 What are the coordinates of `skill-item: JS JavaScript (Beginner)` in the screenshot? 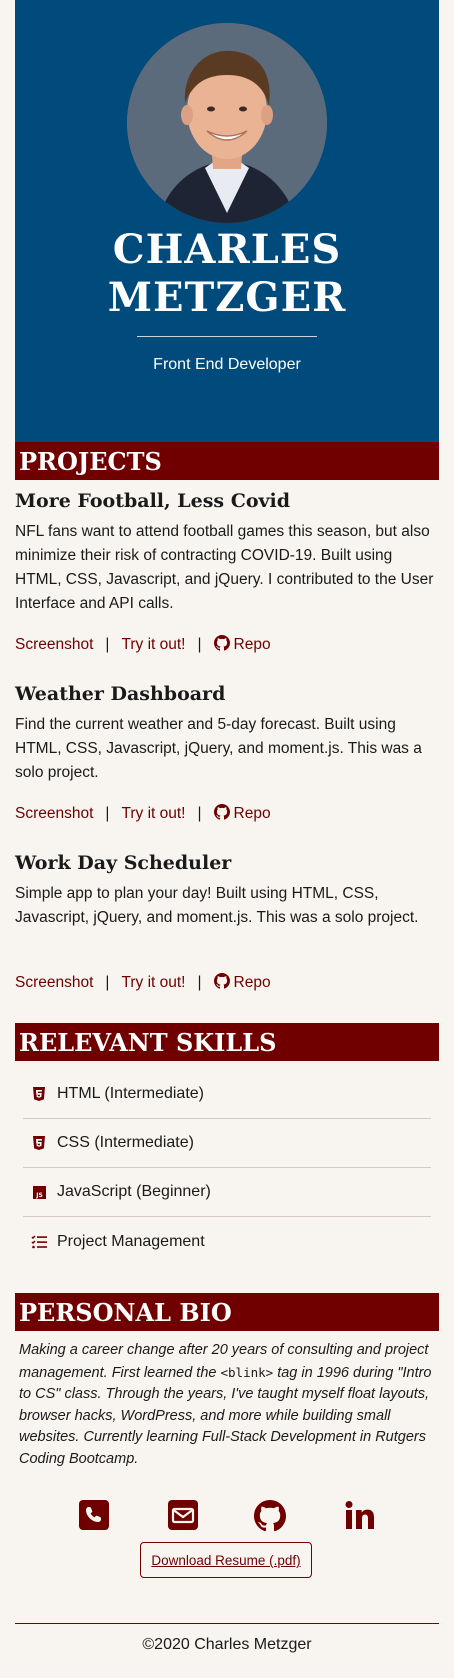 It's located at (227, 1192).